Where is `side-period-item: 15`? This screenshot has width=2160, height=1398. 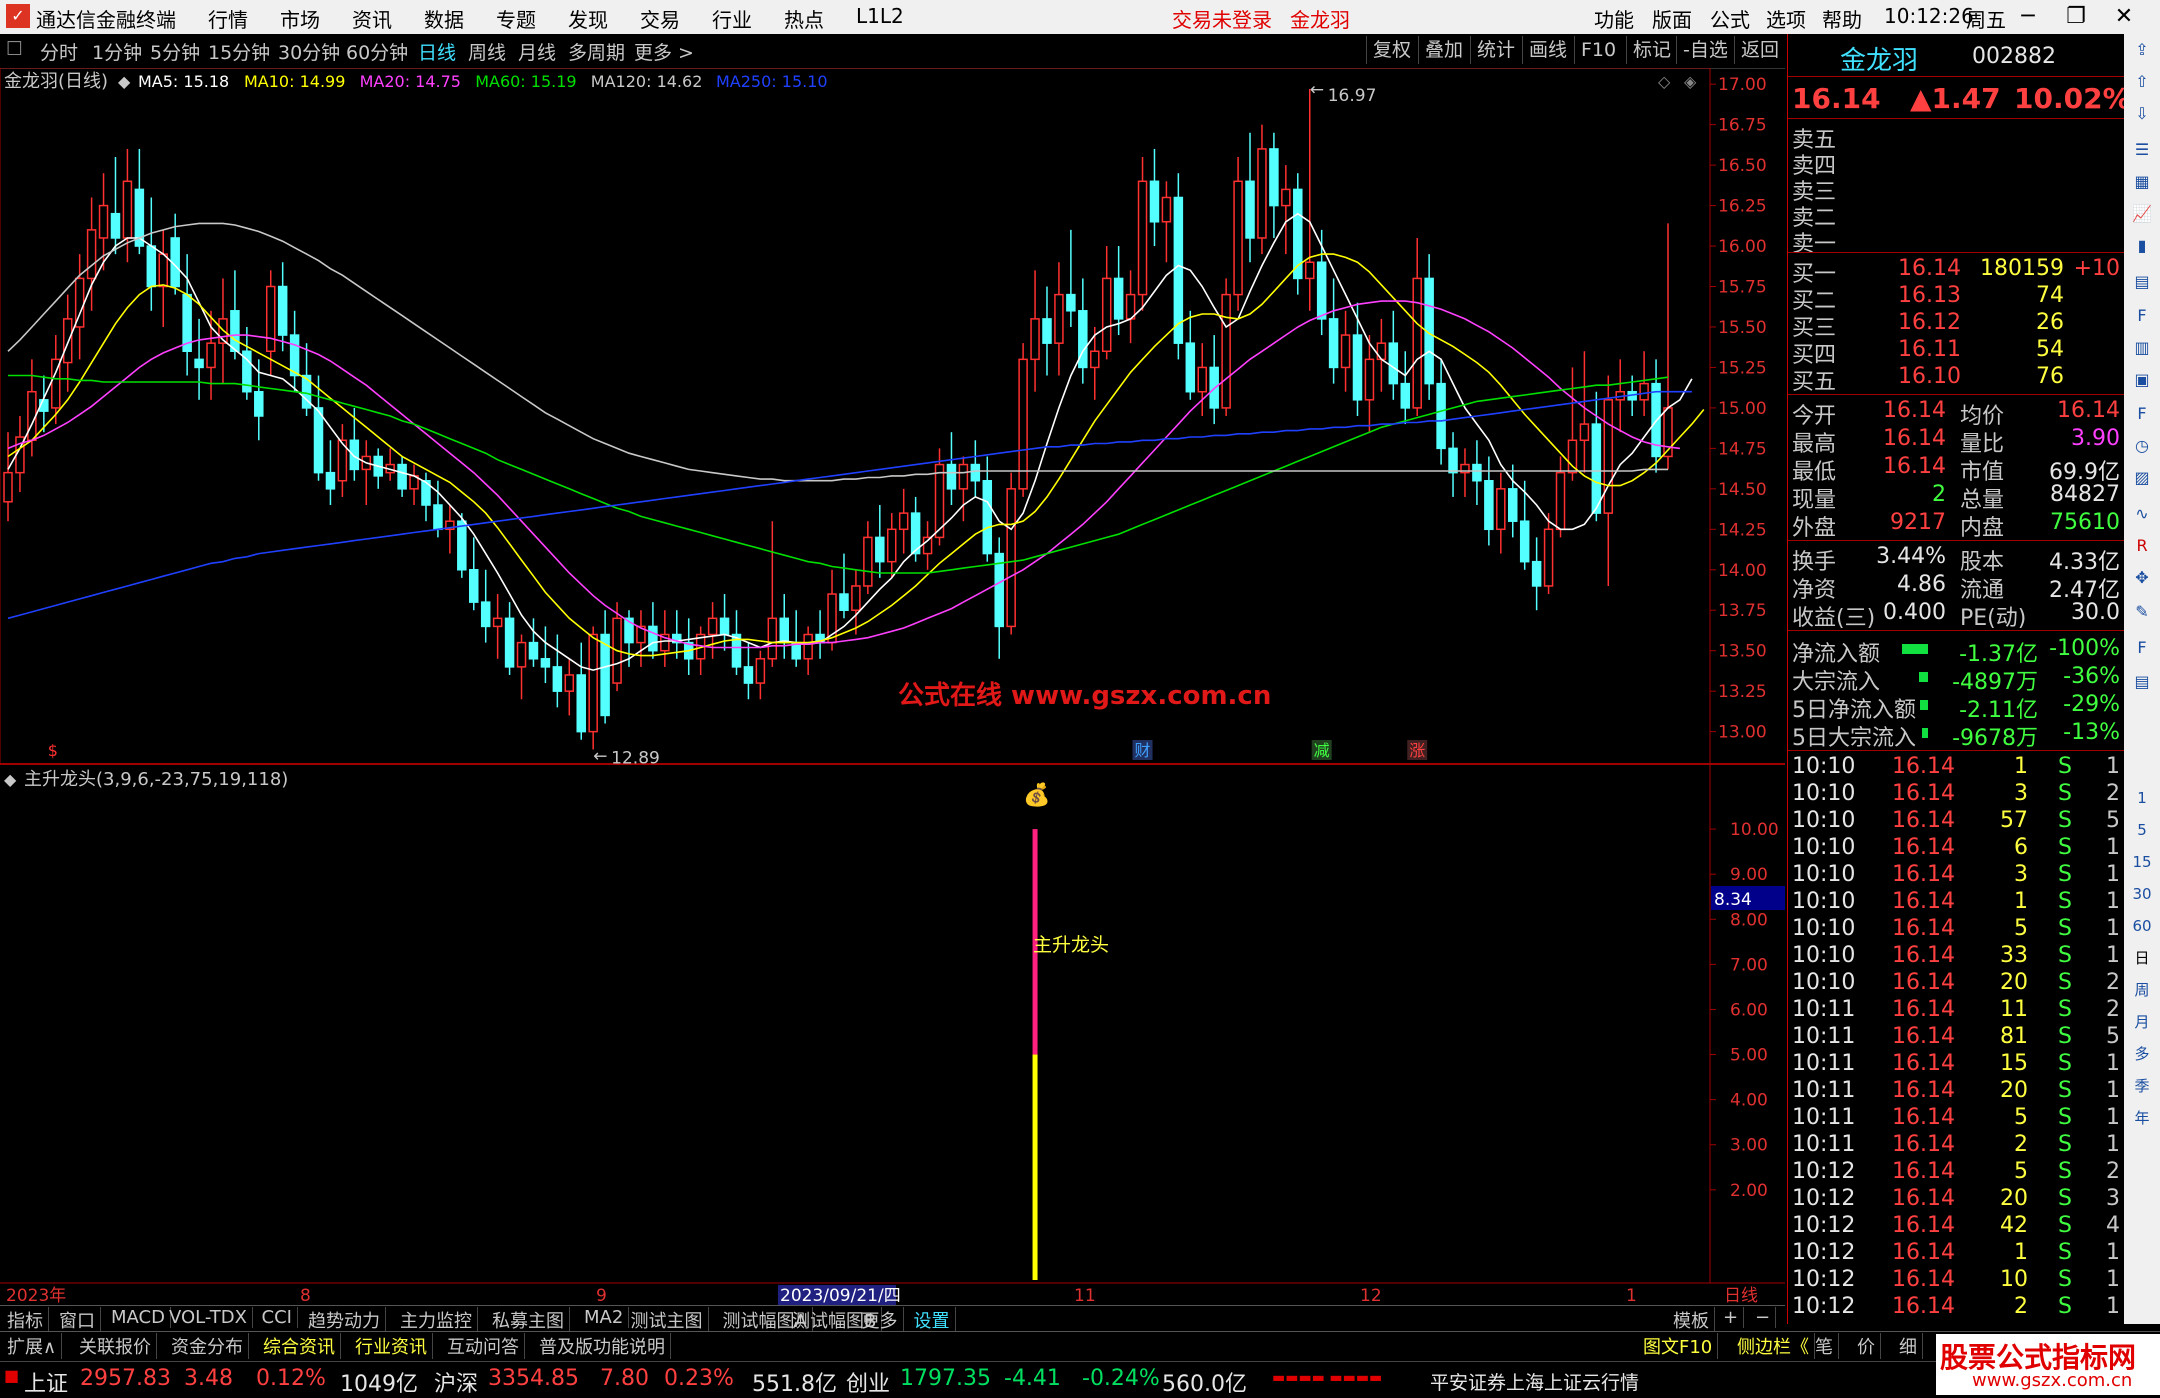 side-period-item: 15 is located at coordinates (2142, 862).